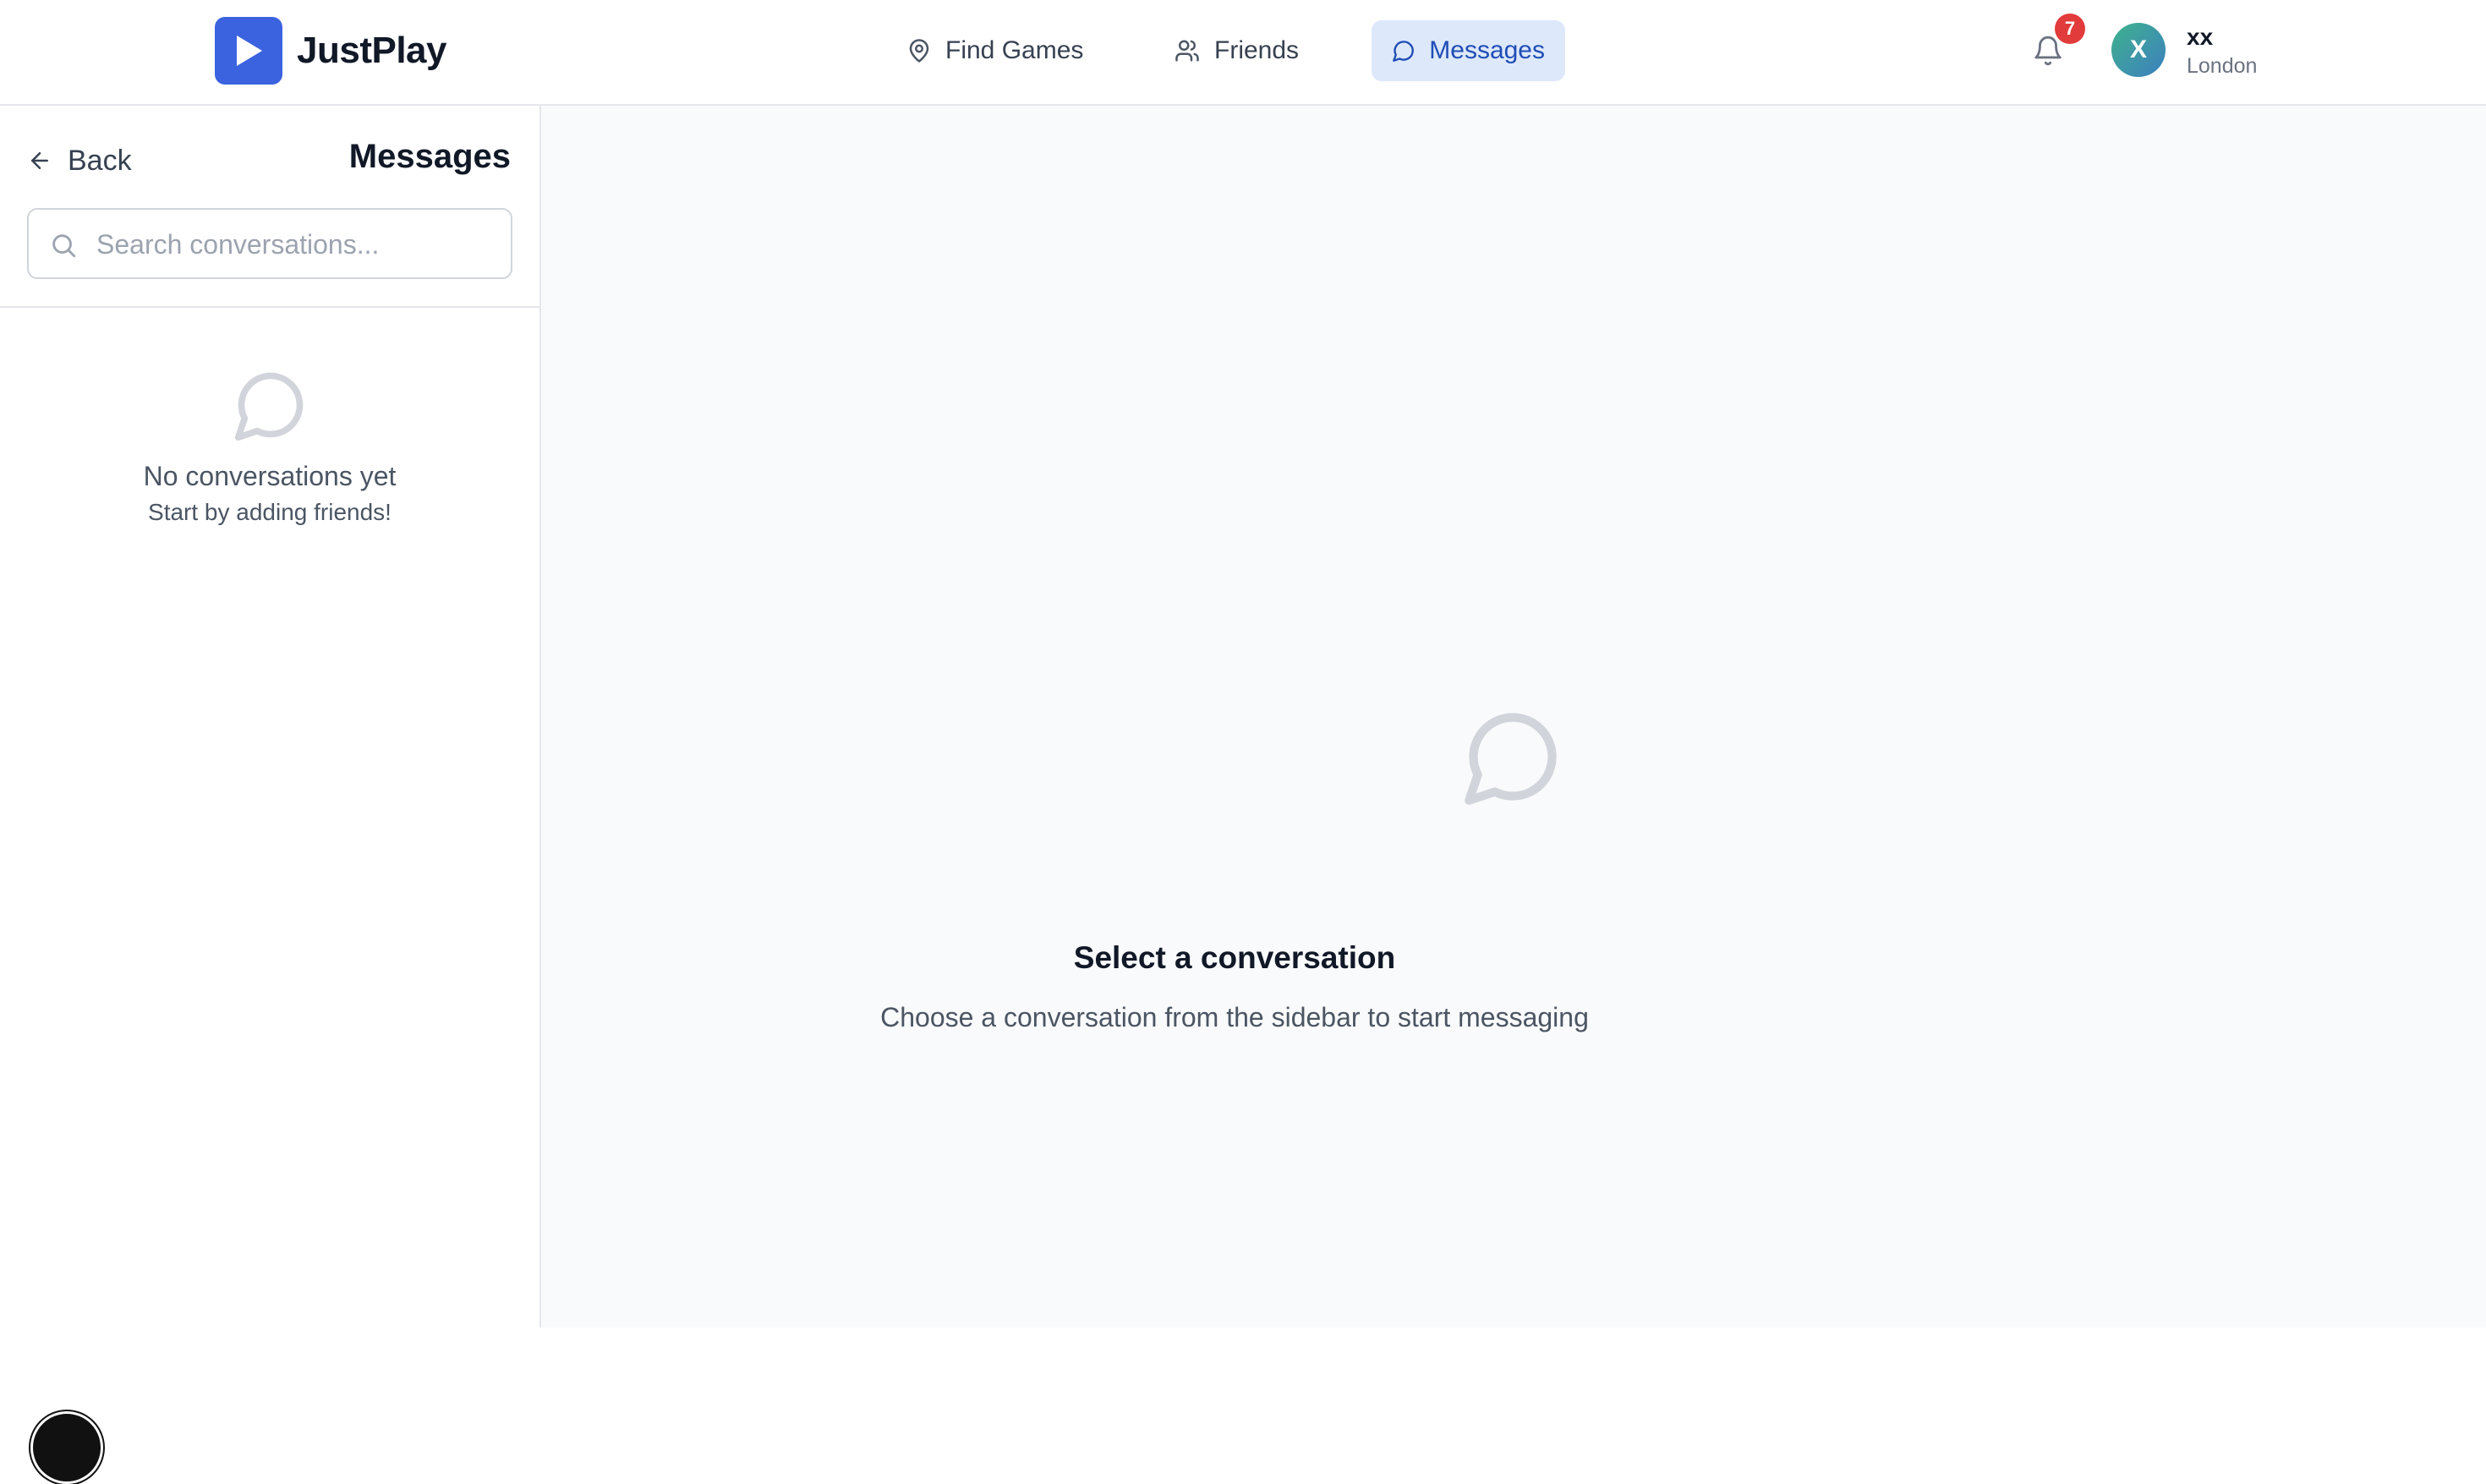 The width and height of the screenshot is (2486, 1484). Describe the element at coordinates (1487, 50) in the screenshot. I see `nav-label: Messages` at that location.